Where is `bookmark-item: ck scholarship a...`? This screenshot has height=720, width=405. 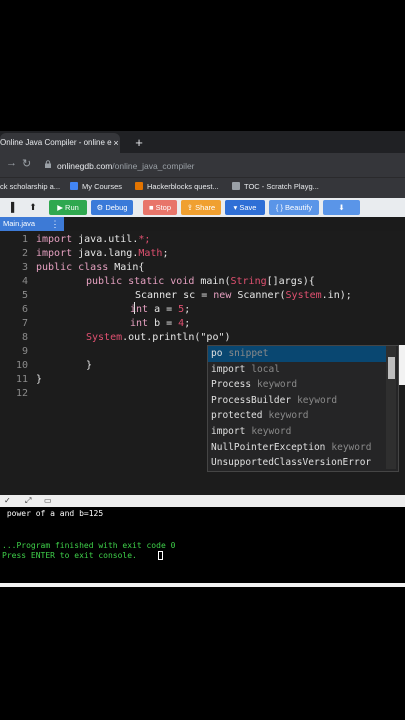 bookmark-item: ck scholarship a... is located at coordinates (30, 187).